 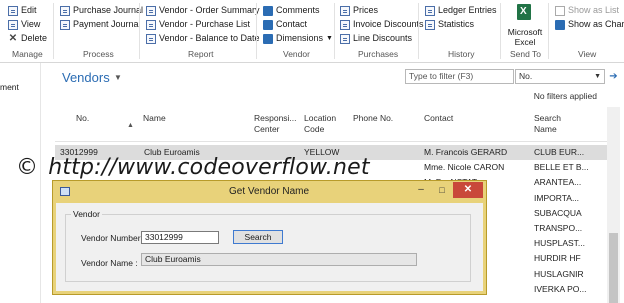 I want to click on minimize-button: –, so click(x=421, y=190).